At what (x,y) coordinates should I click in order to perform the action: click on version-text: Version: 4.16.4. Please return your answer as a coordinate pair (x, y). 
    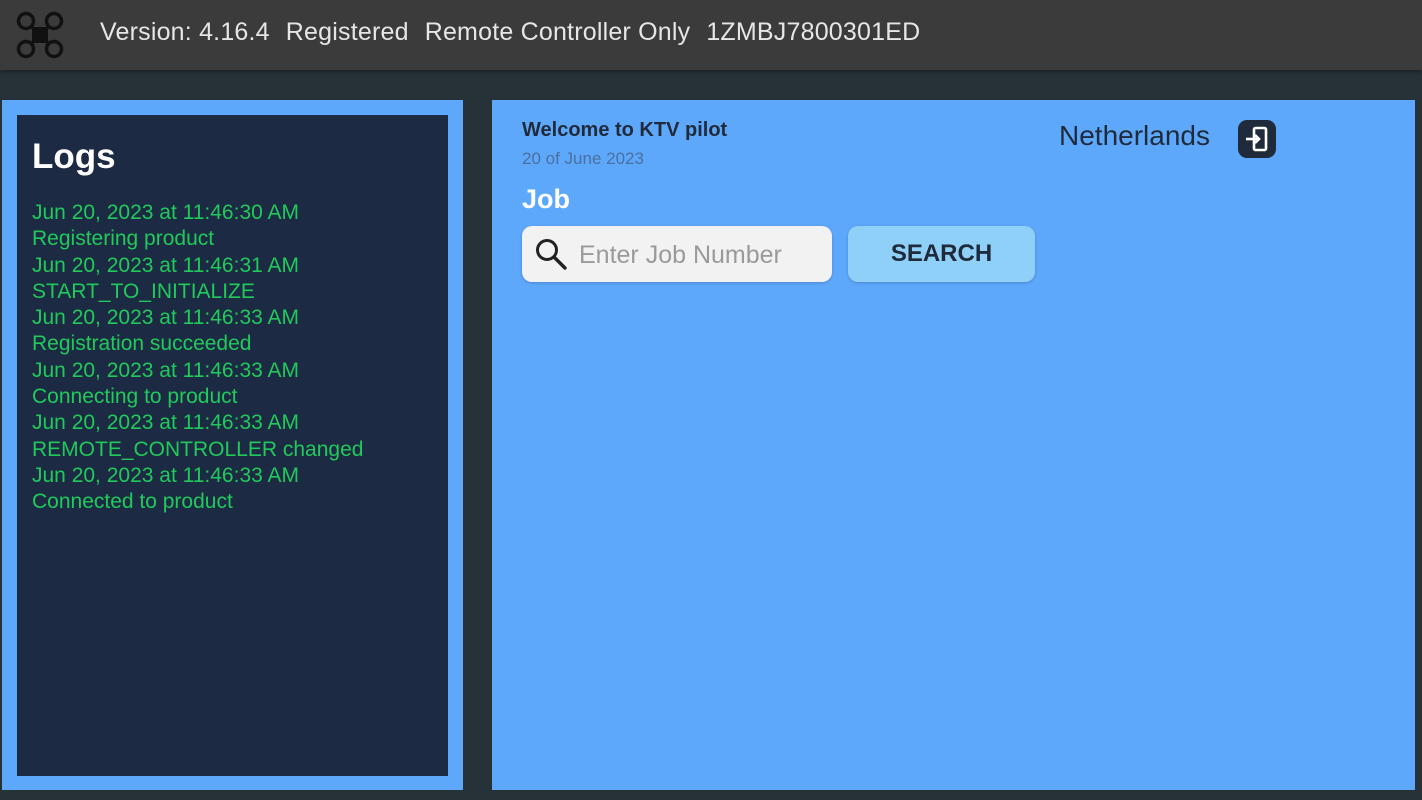
    Looking at the image, I should click on (185, 32).